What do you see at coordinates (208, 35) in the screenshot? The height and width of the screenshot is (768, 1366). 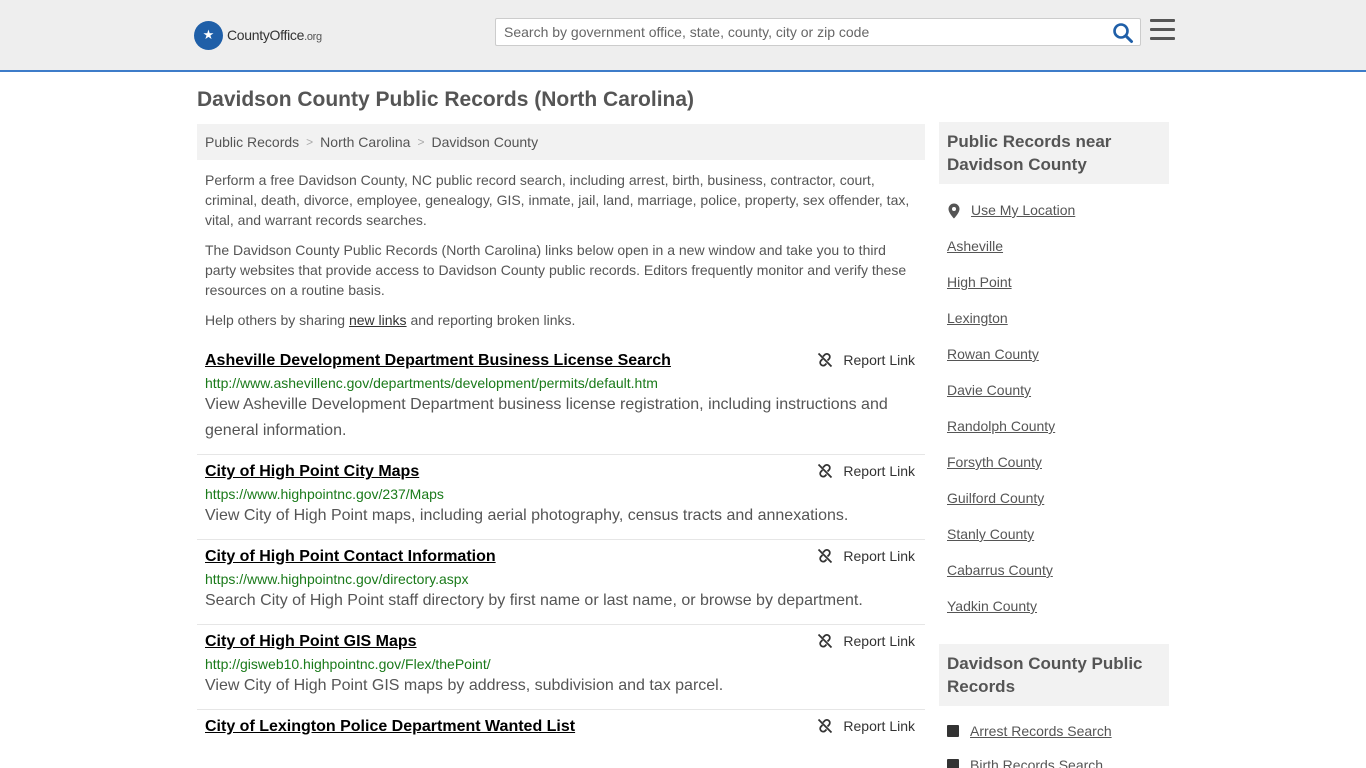 I see `seal-icon: ★` at bounding box center [208, 35].